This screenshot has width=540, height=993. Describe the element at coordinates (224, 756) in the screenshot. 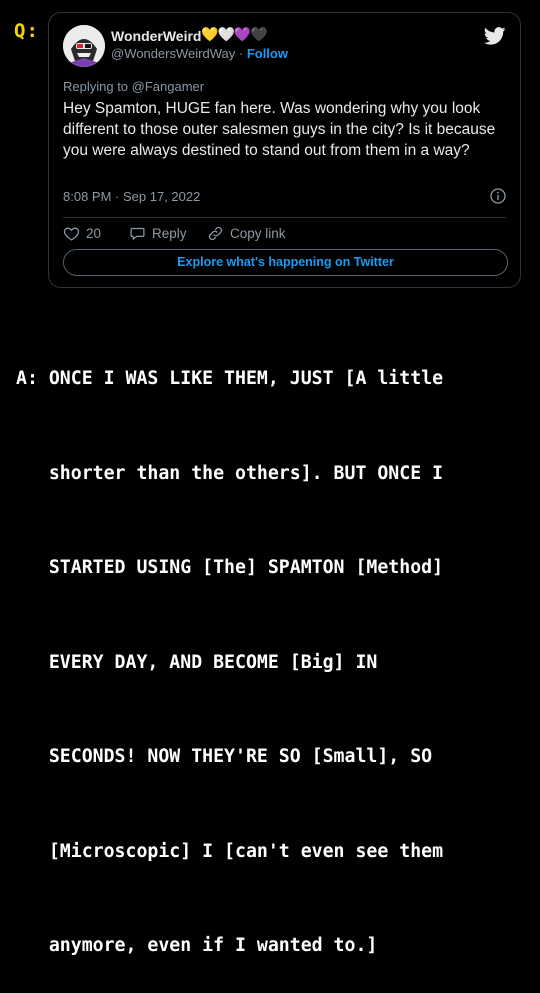

I see `answer-line: SECONDS! NOW THEY'RE SO [Small], SO` at that location.